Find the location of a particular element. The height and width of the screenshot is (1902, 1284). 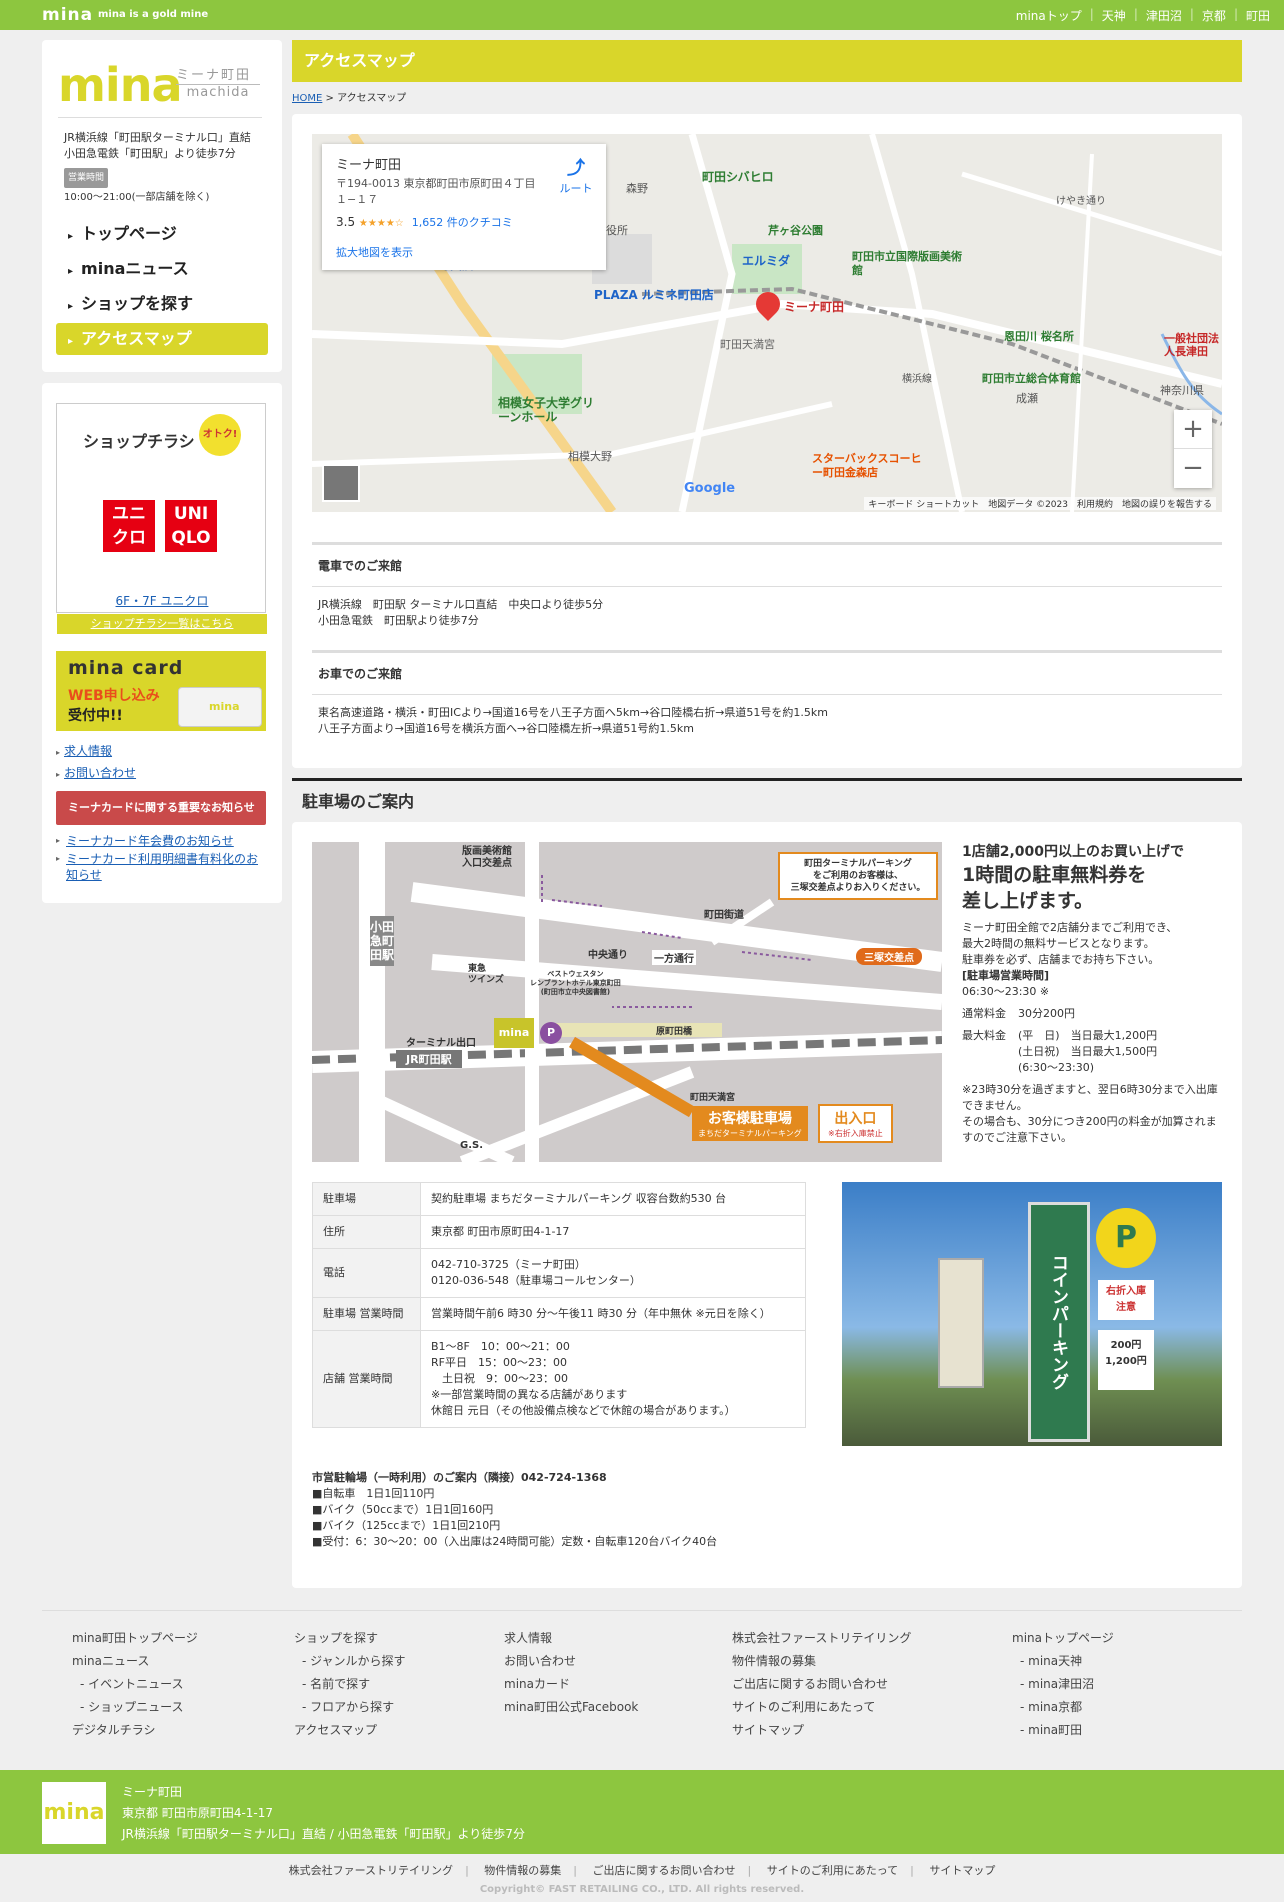

map-reviews-link: 1,652 件のクチコミ is located at coordinates (462, 222).